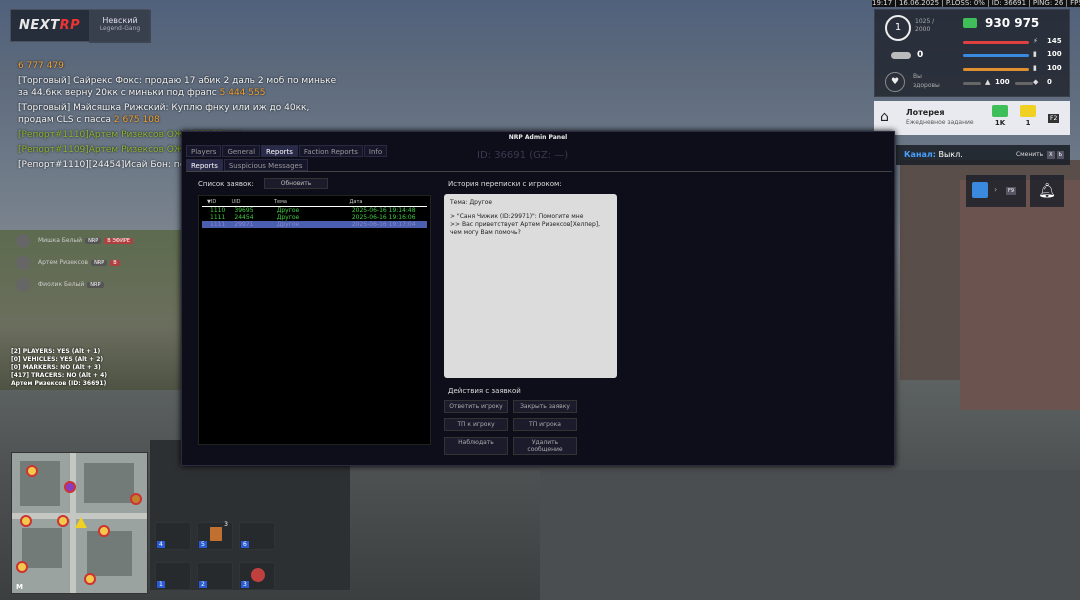  I want to click on chat-text: [Репорт#1110][24454]Исай Бон: пов, so click(104, 165).